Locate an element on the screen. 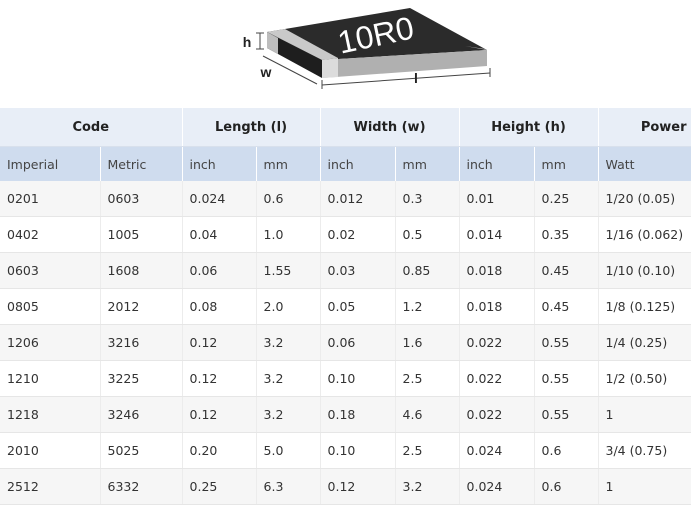  imperial-cell: 0805 is located at coordinates (50, 306).